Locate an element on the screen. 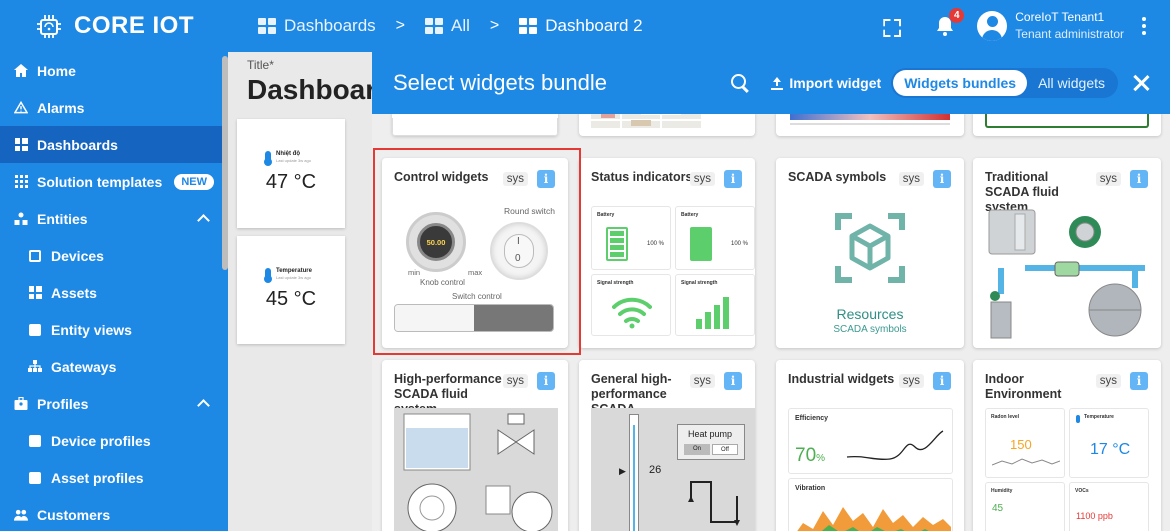 This screenshot has height=531, width=1170. sidebar-item-entity-views: Entity views is located at coordinates (114, 329).